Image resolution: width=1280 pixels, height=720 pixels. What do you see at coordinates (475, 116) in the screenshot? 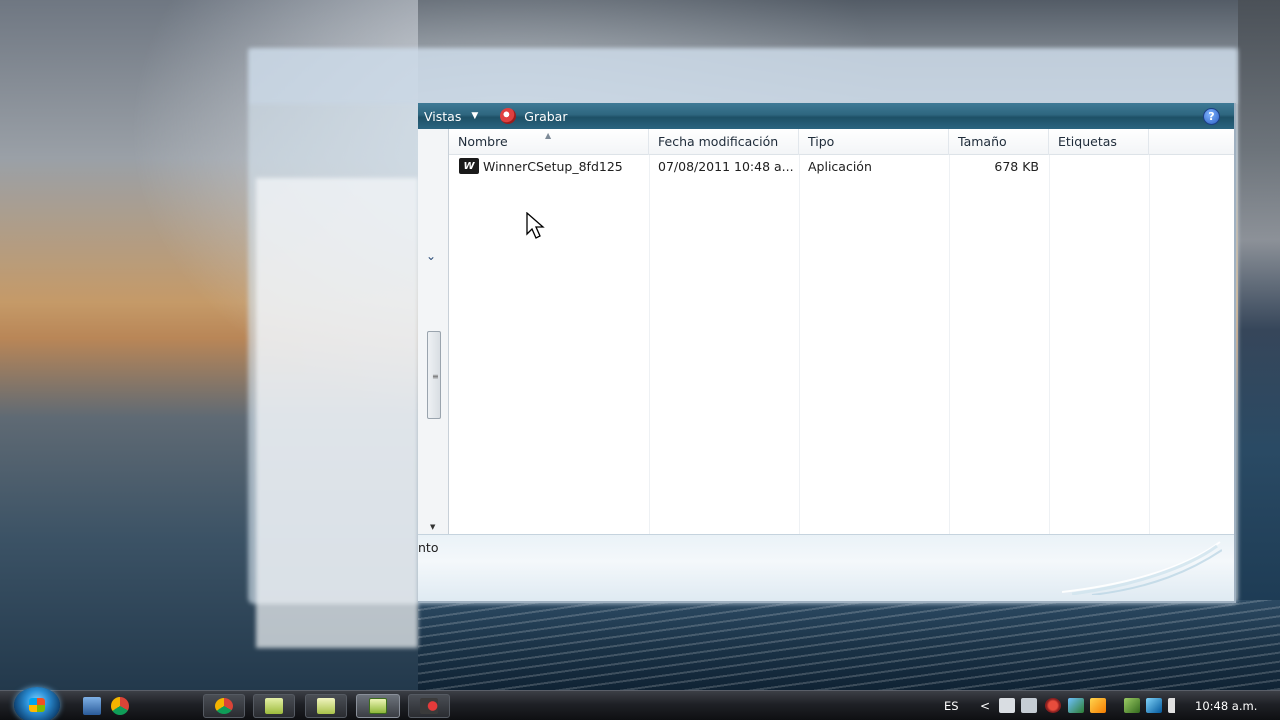
I see `chevron-down-icon: ▼` at bounding box center [475, 116].